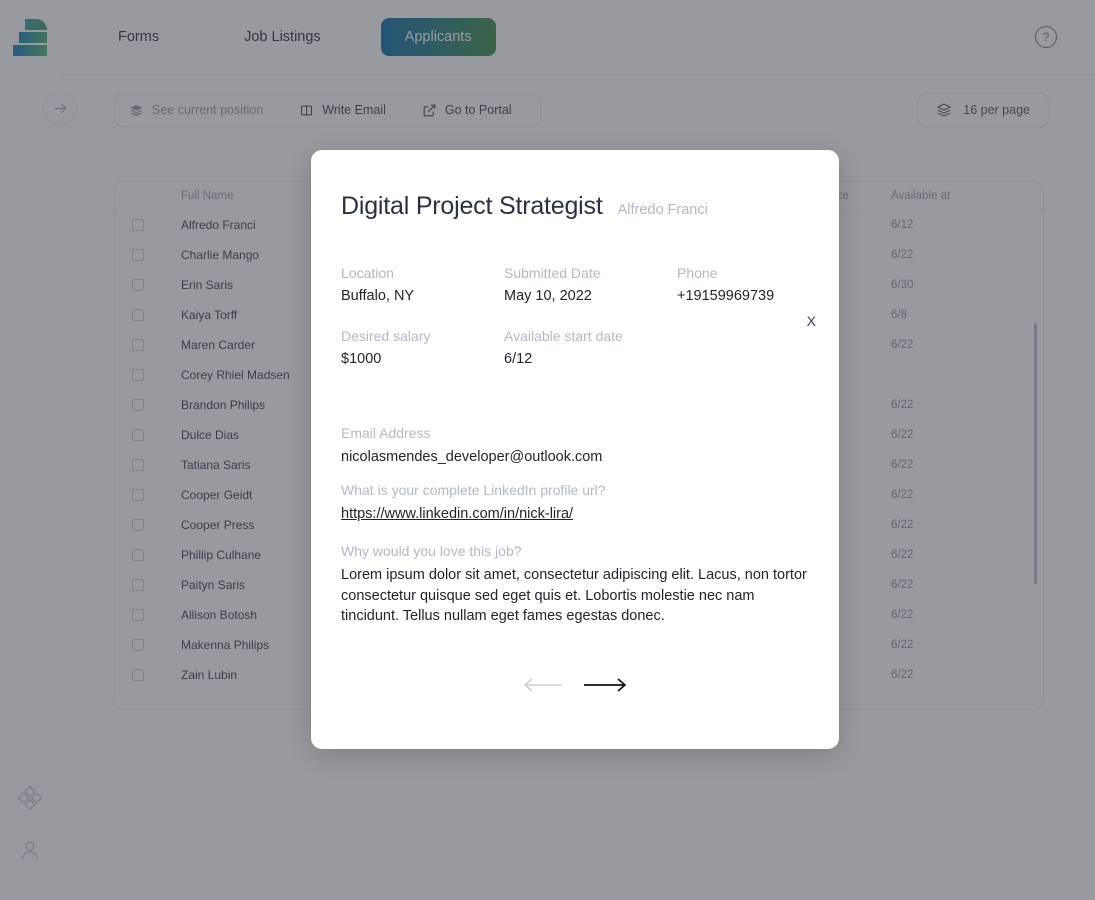 The height and width of the screenshot is (900, 1095). What do you see at coordinates (563, 336) in the screenshot?
I see `field-available-start-date-label: Available start date` at bounding box center [563, 336].